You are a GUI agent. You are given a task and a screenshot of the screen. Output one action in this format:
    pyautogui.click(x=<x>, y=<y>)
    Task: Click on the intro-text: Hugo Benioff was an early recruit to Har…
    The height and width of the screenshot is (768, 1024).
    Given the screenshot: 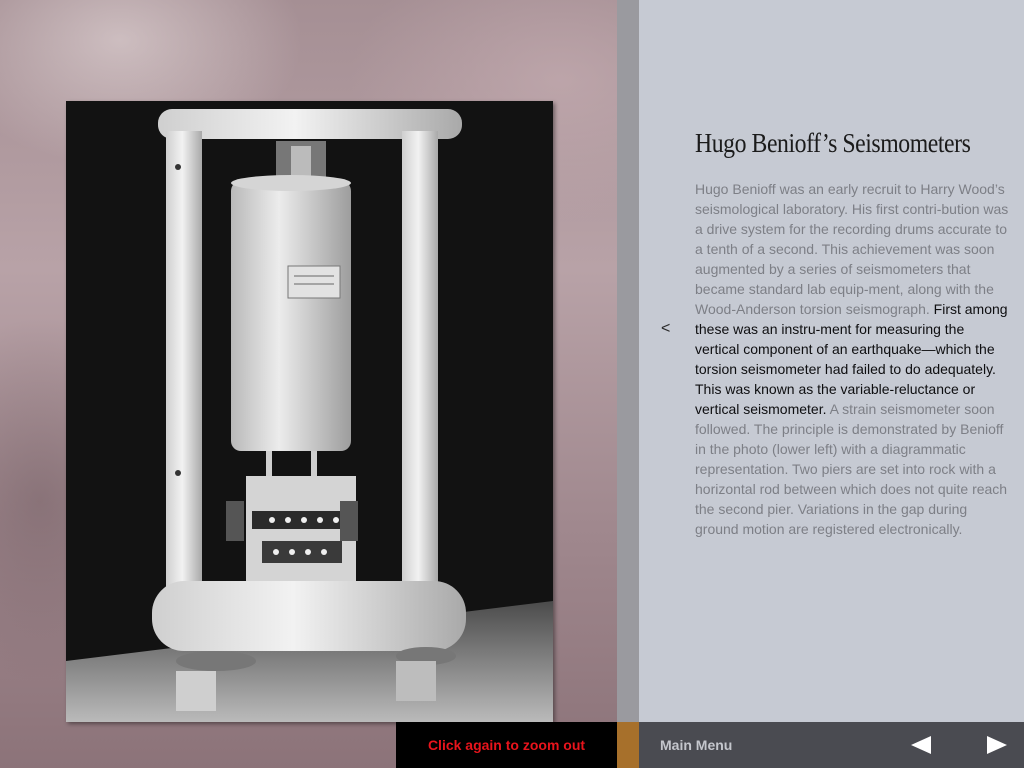 What is the action you would take?
    pyautogui.click(x=852, y=249)
    